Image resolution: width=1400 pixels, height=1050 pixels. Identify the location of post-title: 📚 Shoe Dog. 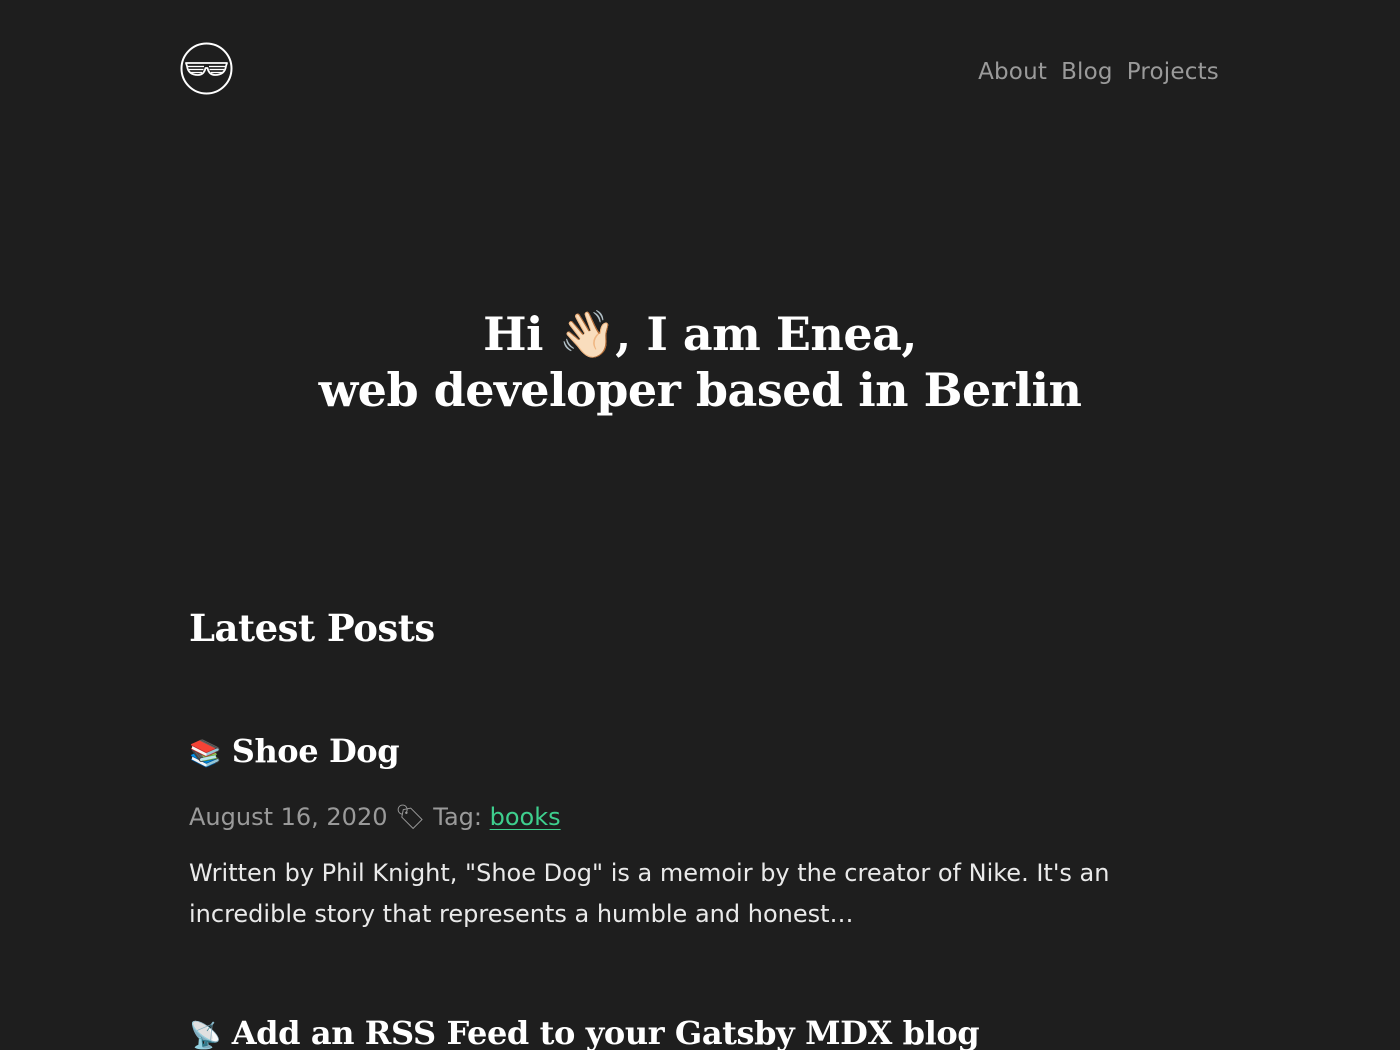
(704, 752).